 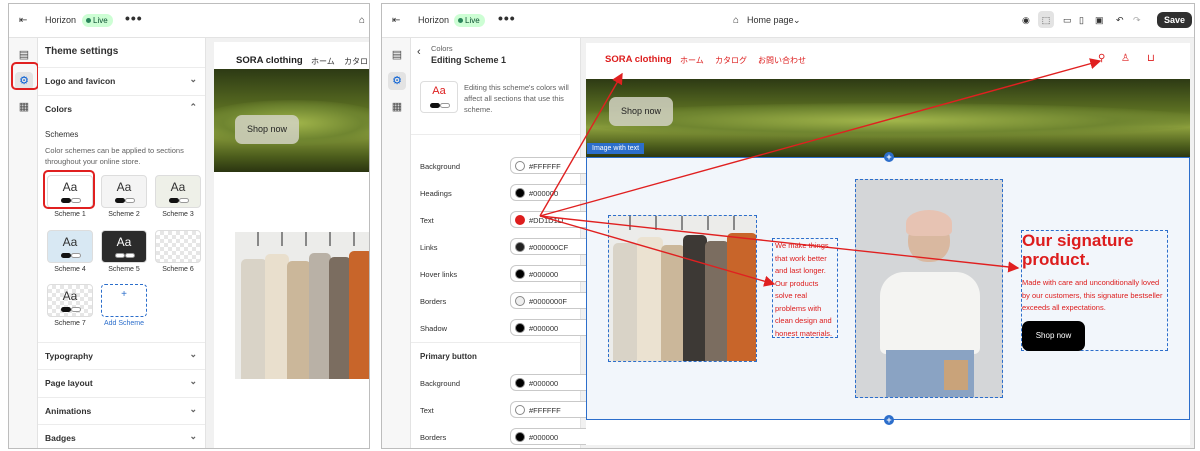 What do you see at coordinates (178, 214) in the screenshot?
I see `scheme-3-label: Scheme 3` at bounding box center [178, 214].